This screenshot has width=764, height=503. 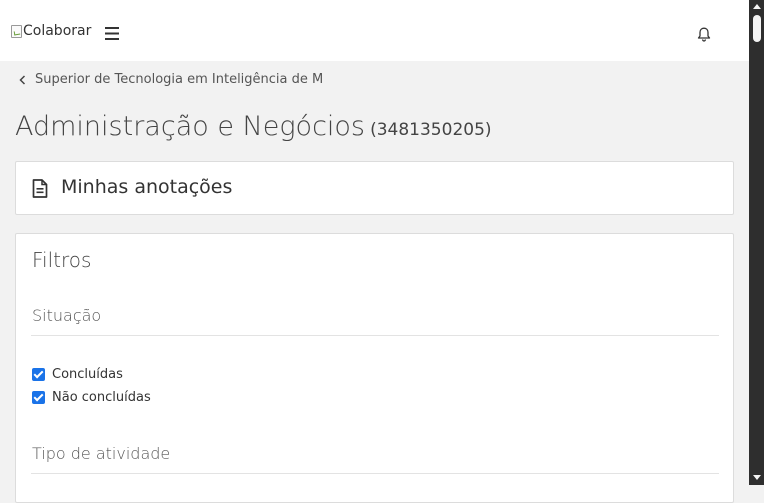 I want to click on checkbox-nao-concluidas: Não concluídas, so click(x=91, y=397).